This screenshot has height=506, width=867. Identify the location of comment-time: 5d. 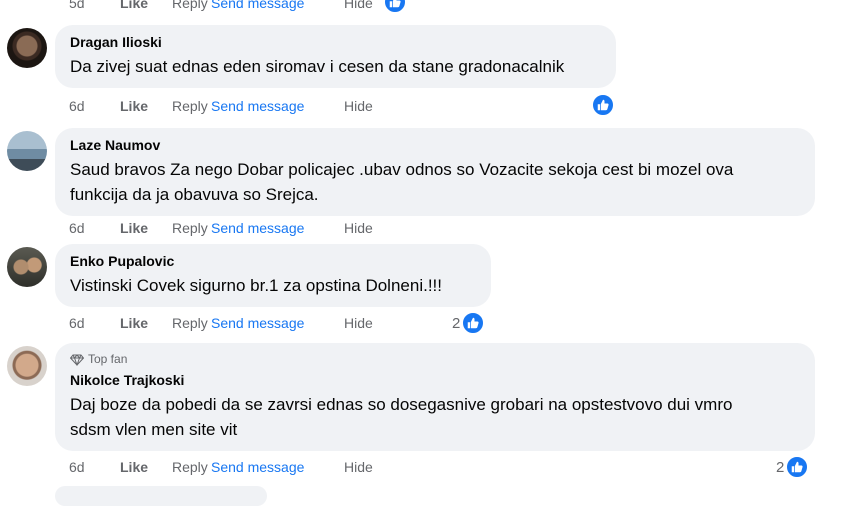
(94, 5).